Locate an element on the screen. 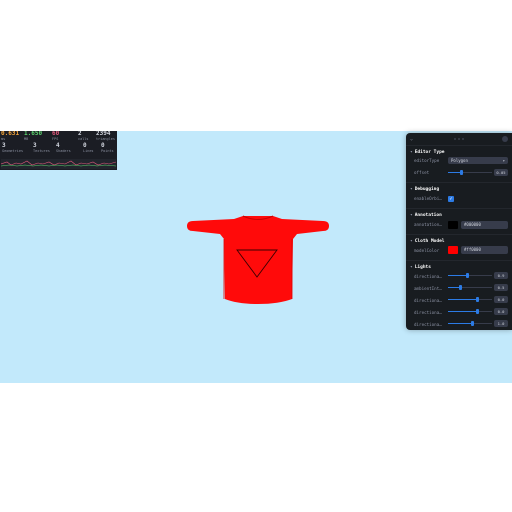  stat-triangles: 2394 triangles is located at coordinates (105, 136).